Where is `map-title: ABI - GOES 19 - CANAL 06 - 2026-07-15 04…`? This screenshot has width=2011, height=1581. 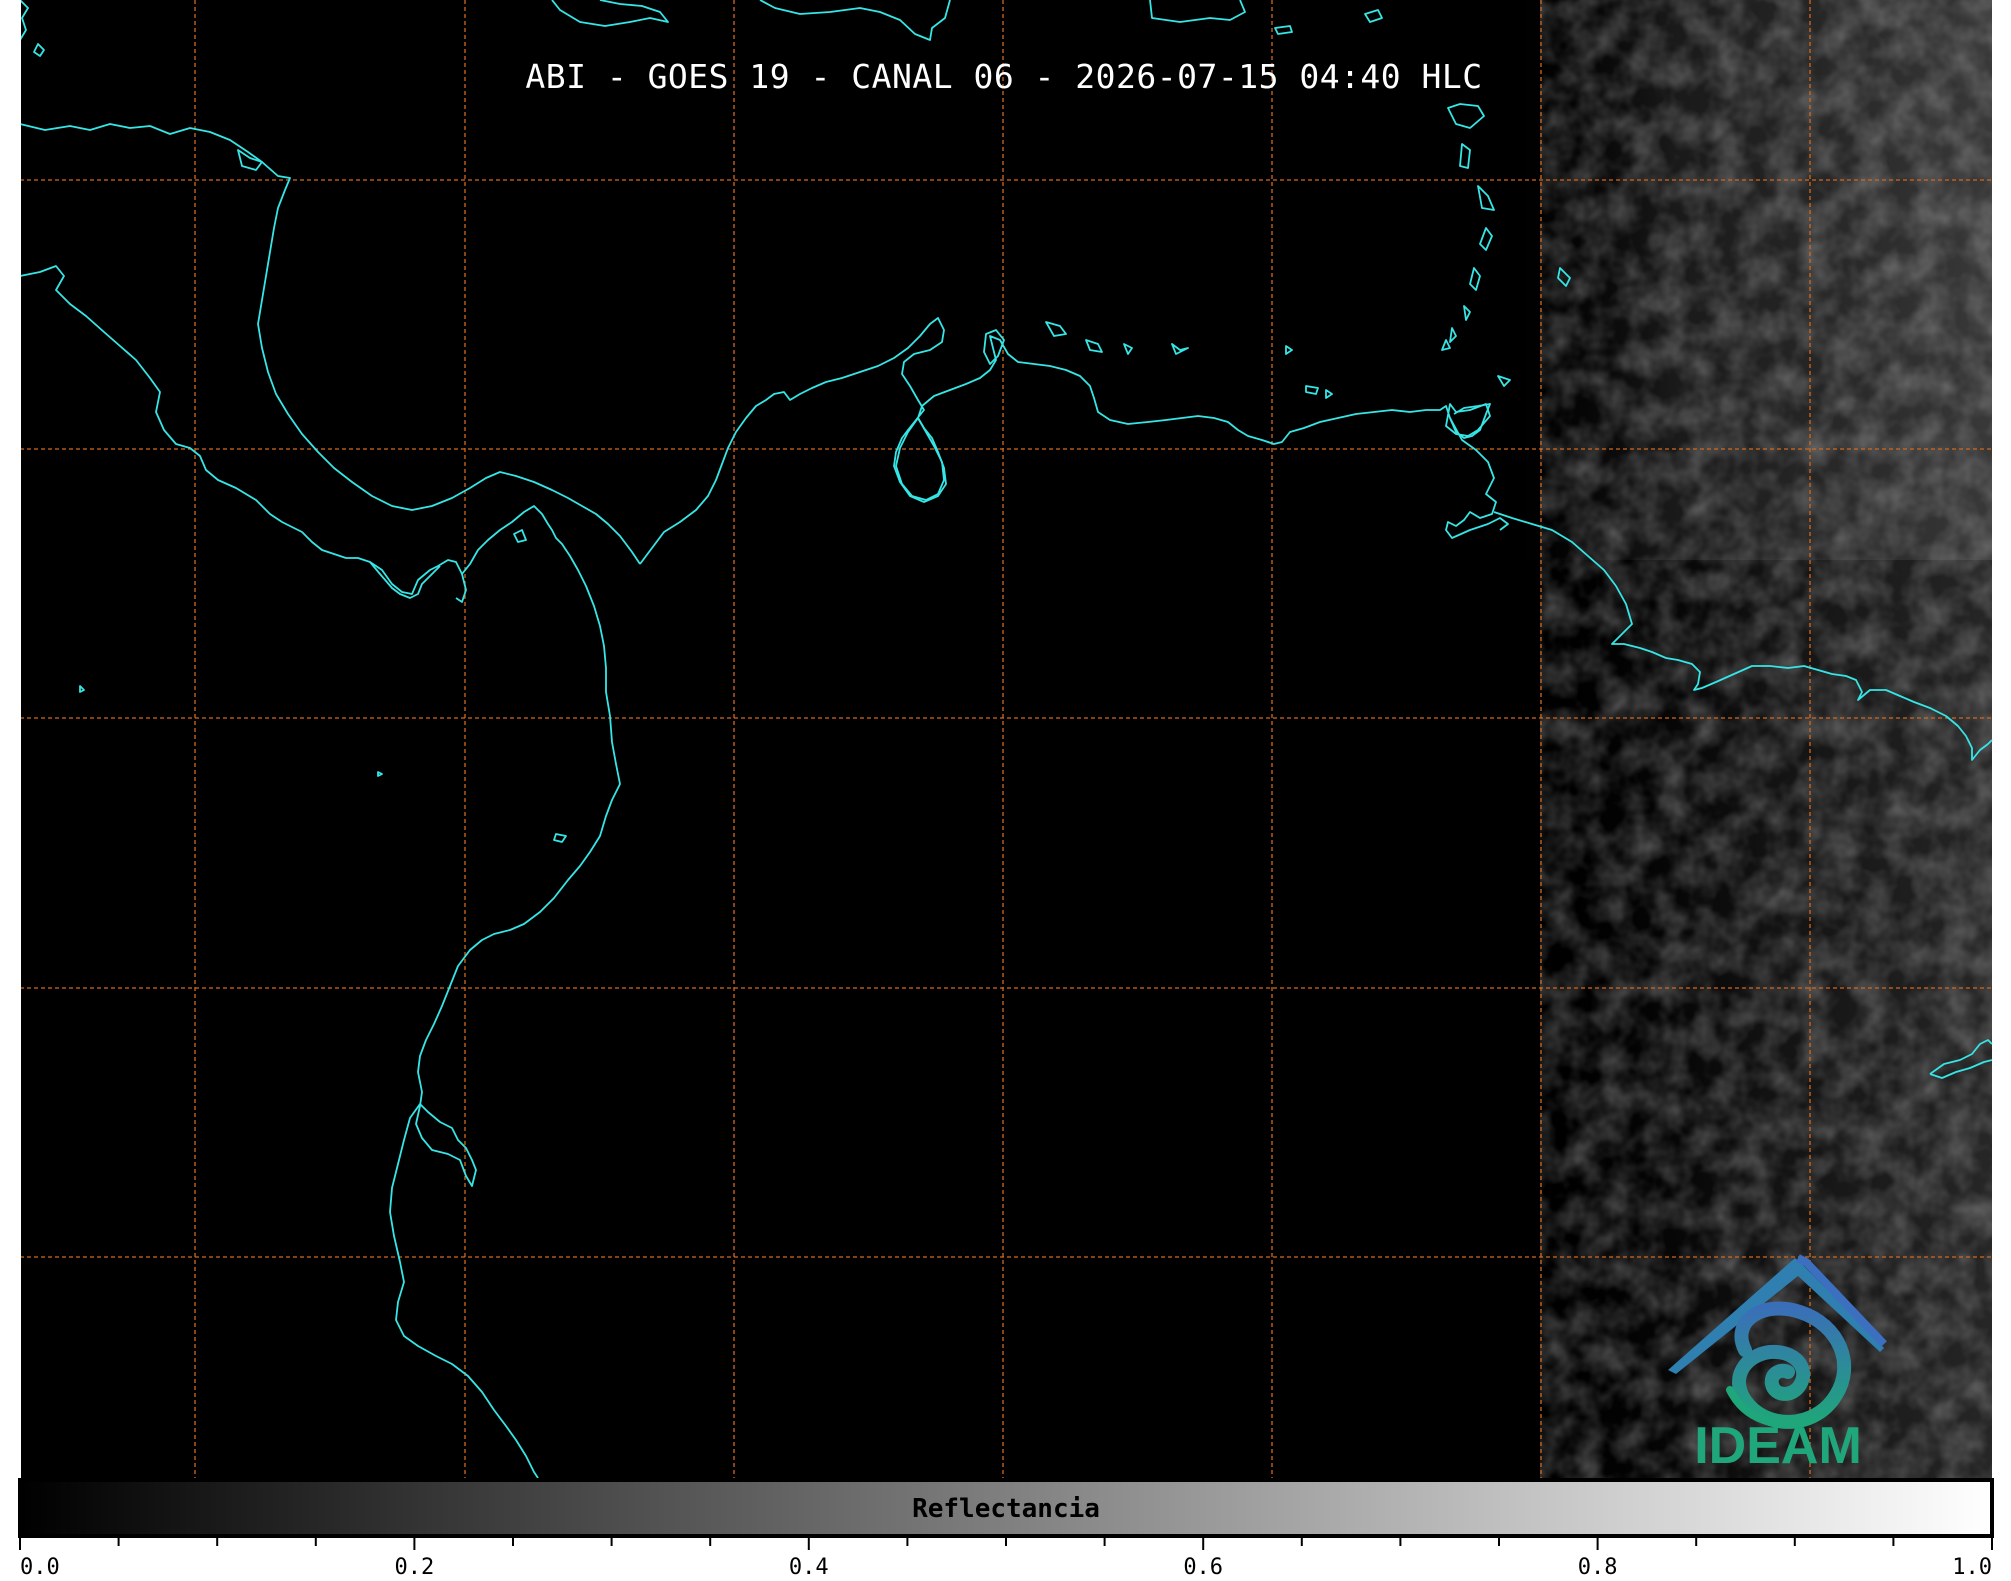 map-title: ABI - GOES 19 - CANAL 06 - 2026-07-15 04… is located at coordinates (1003, 76).